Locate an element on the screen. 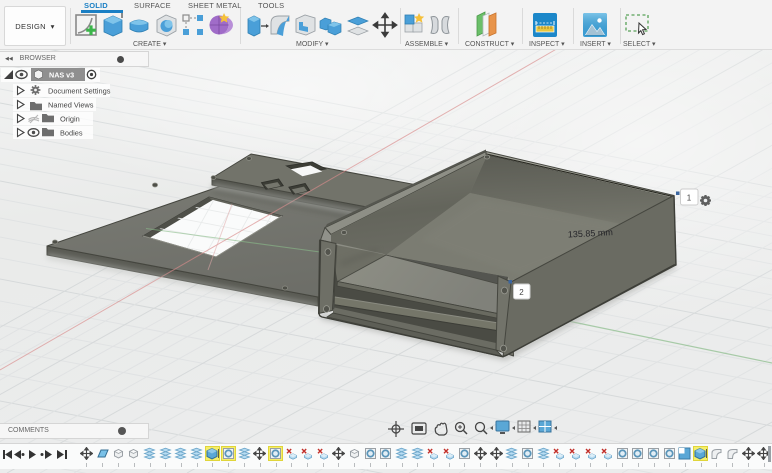 The image size is (772, 473). svg-text: Origin is located at coordinates (70, 119).